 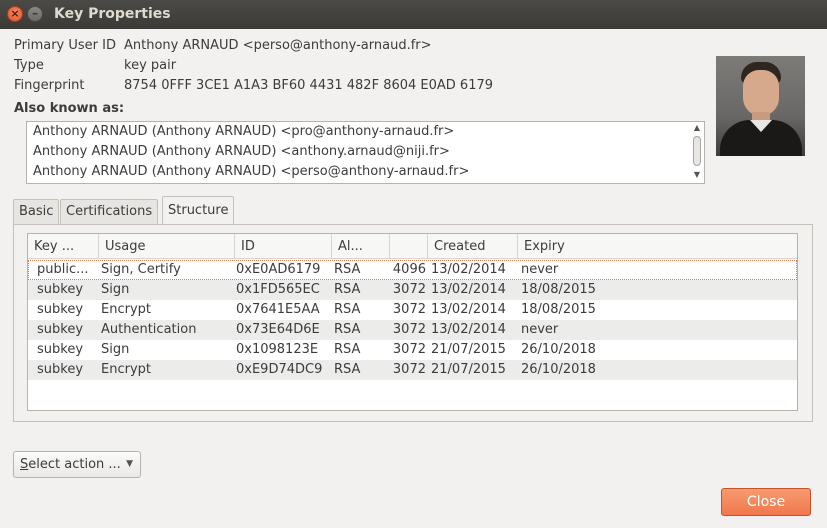 I want to click on type-label: Type, so click(x=29, y=65).